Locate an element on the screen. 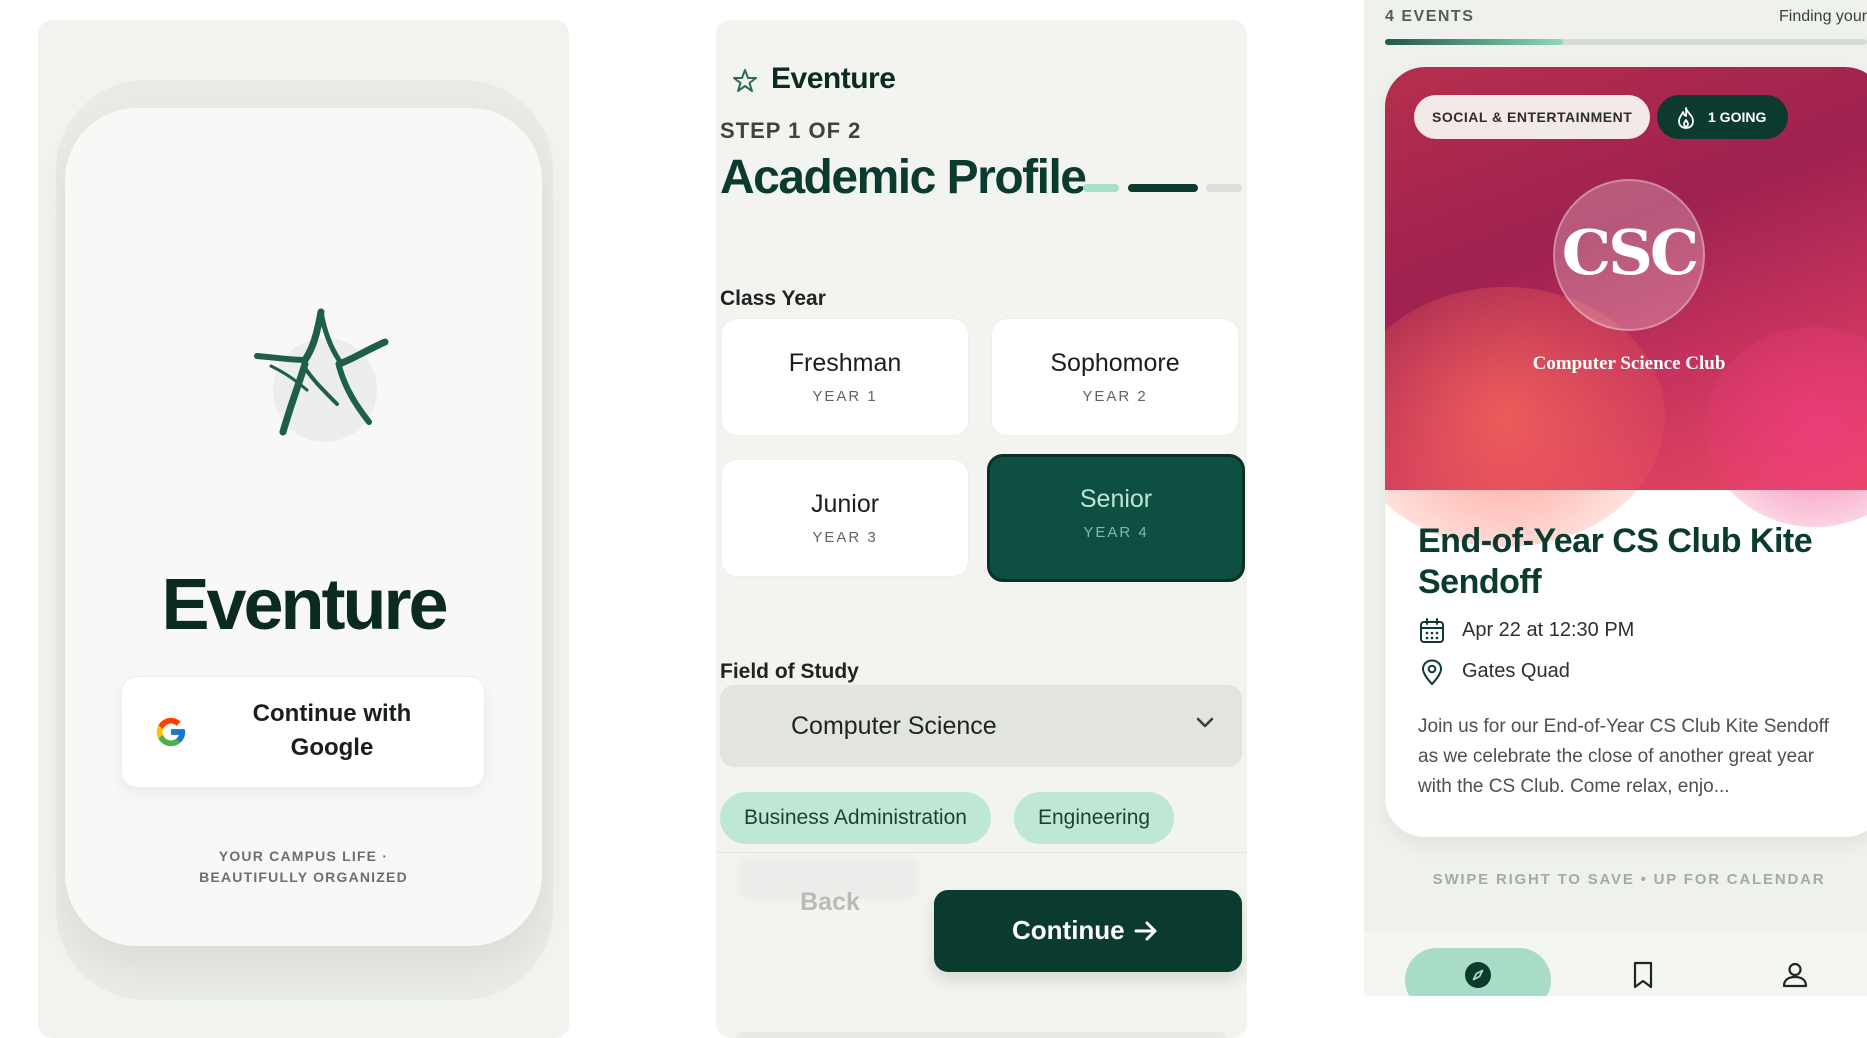 This screenshot has width=1867, height=1038. progress-fill is located at coordinates (1474, 42).